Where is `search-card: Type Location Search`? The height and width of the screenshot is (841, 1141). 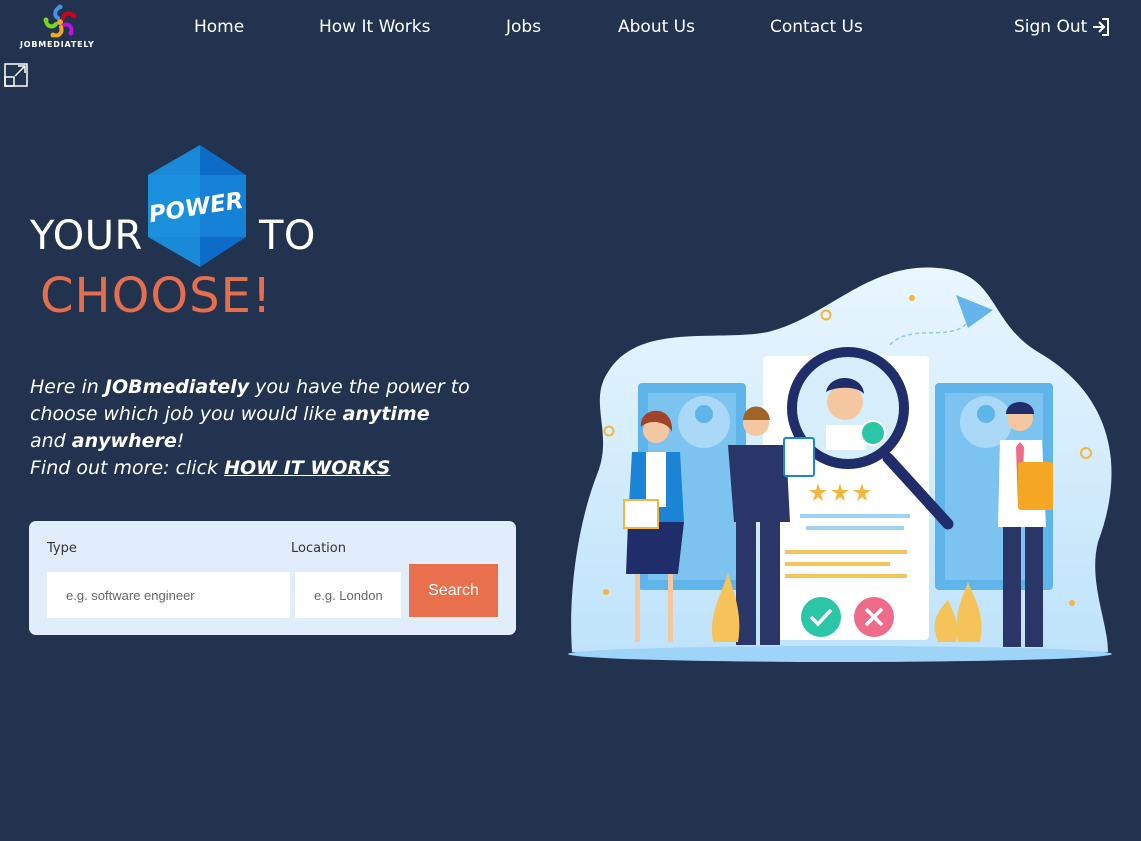
search-card: Type Location Search is located at coordinates (272, 578).